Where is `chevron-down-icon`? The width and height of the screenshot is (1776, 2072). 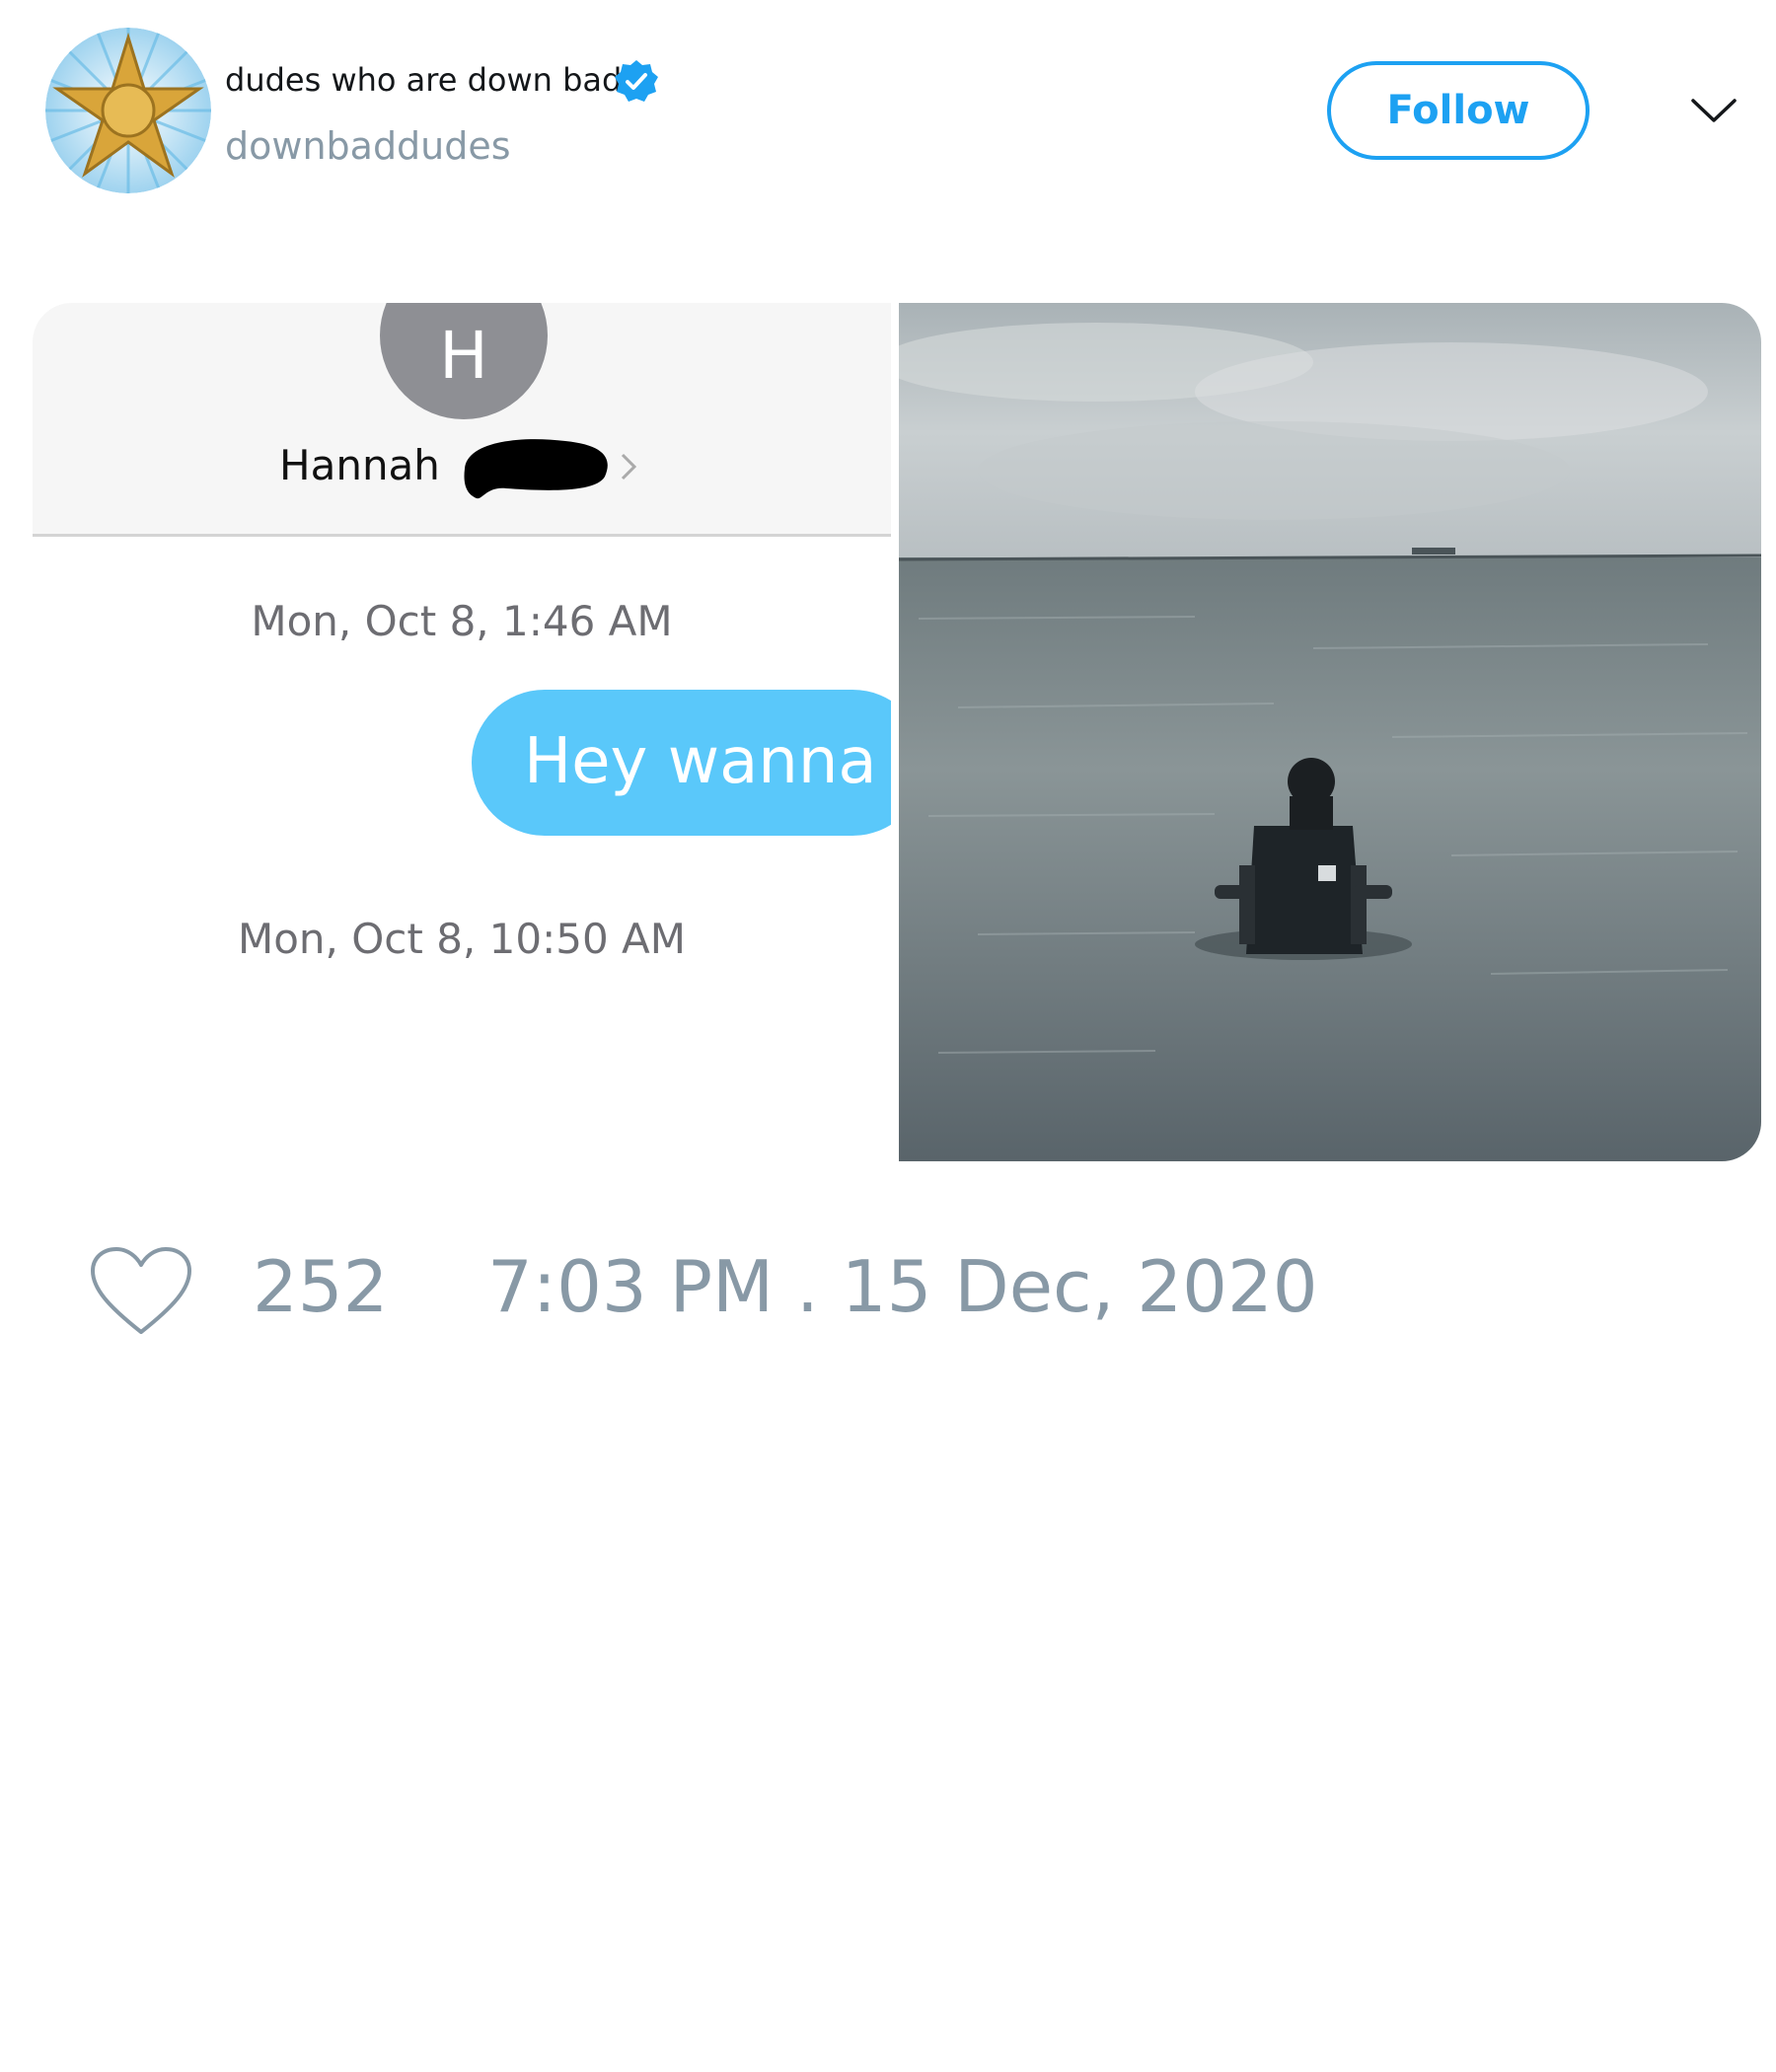
chevron-down-icon is located at coordinates (1714, 111).